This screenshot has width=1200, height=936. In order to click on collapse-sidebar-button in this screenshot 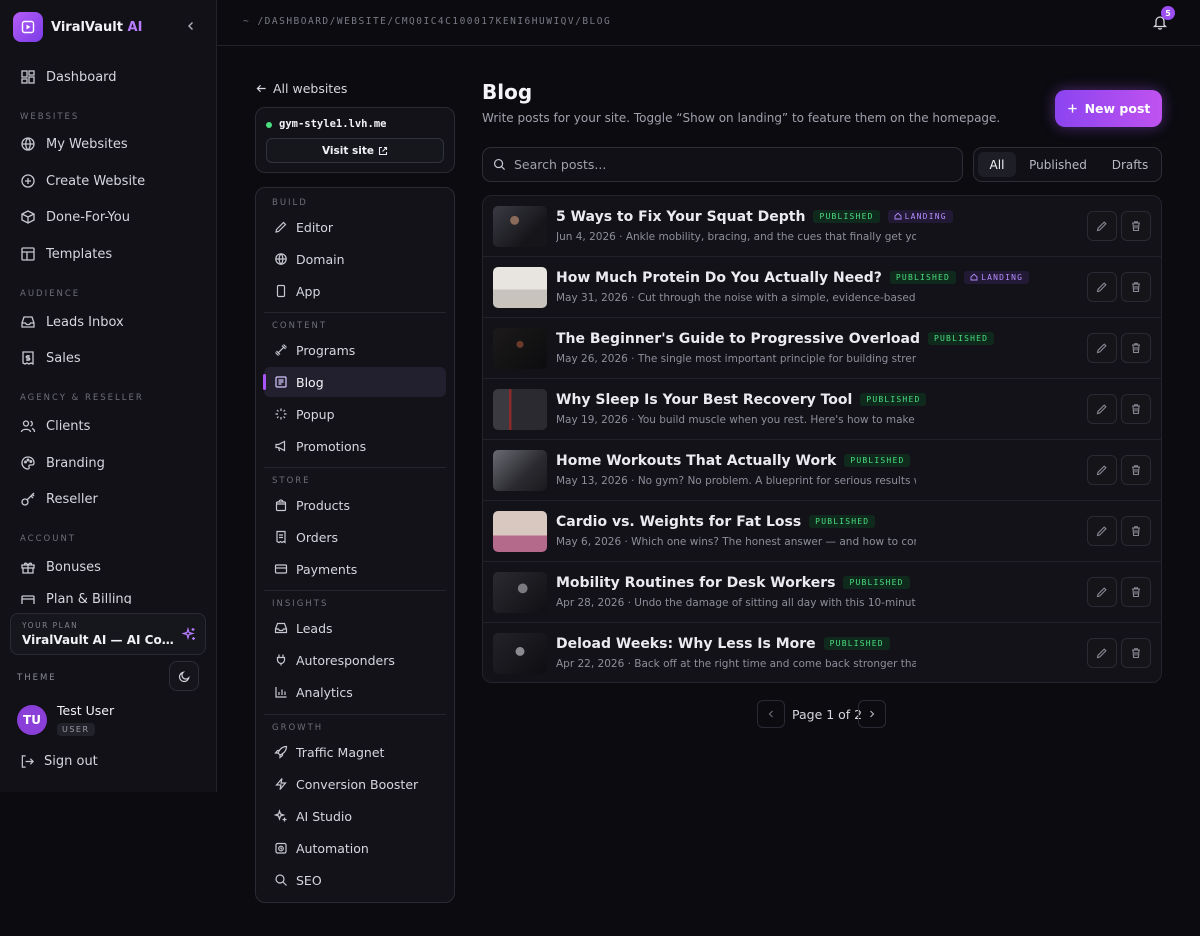, I will do `click(191, 26)`.